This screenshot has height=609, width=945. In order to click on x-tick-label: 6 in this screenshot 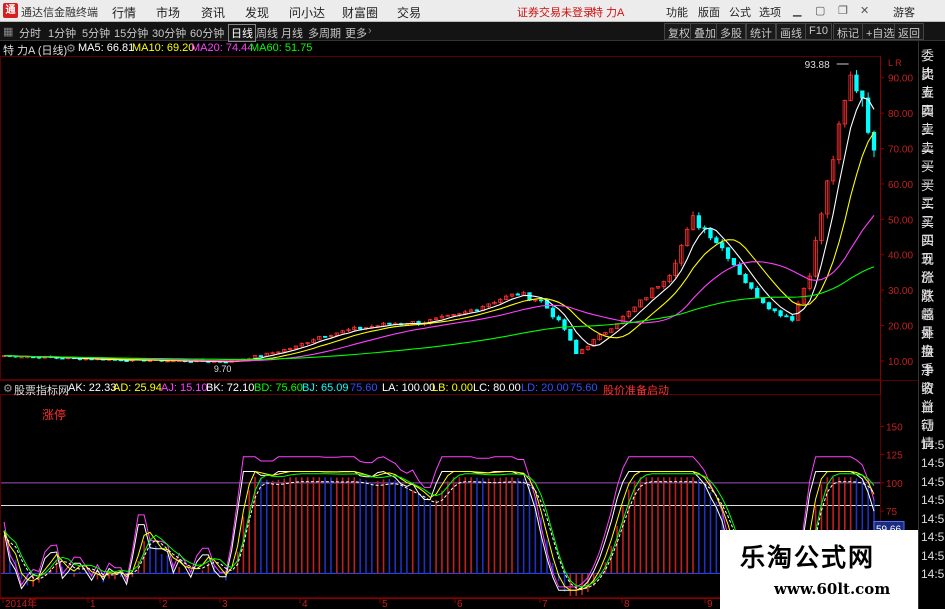, I will do `click(460, 604)`.